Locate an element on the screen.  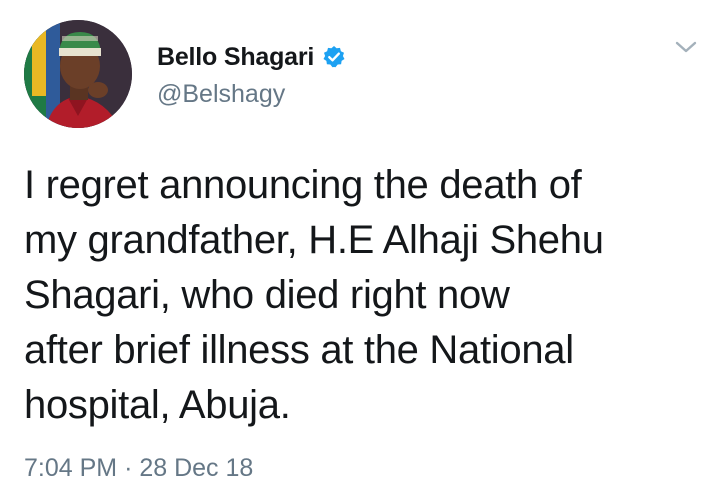
tweet-text-line: I regret announcing the death of is located at coordinates (303, 185).